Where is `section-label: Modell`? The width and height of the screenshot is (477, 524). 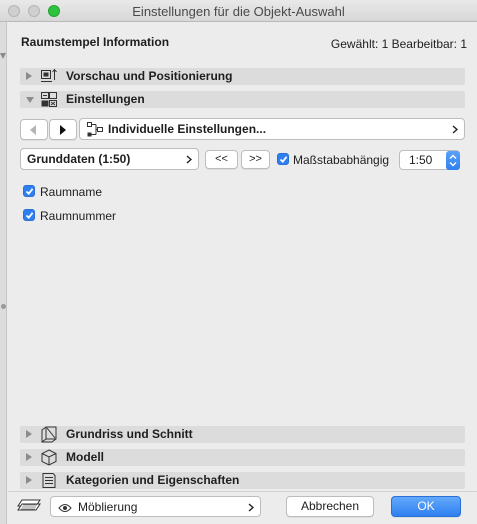
section-label: Modell is located at coordinates (85, 457).